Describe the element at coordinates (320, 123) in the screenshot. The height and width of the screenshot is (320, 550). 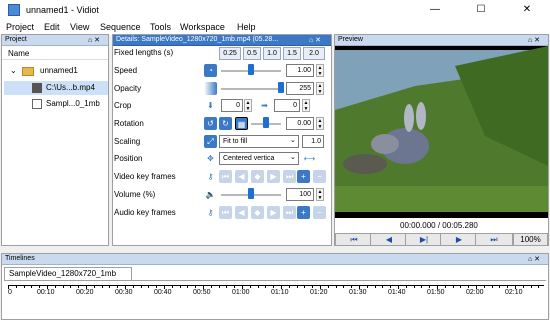
I see `rotation-stepper: ▲ ▼` at that location.